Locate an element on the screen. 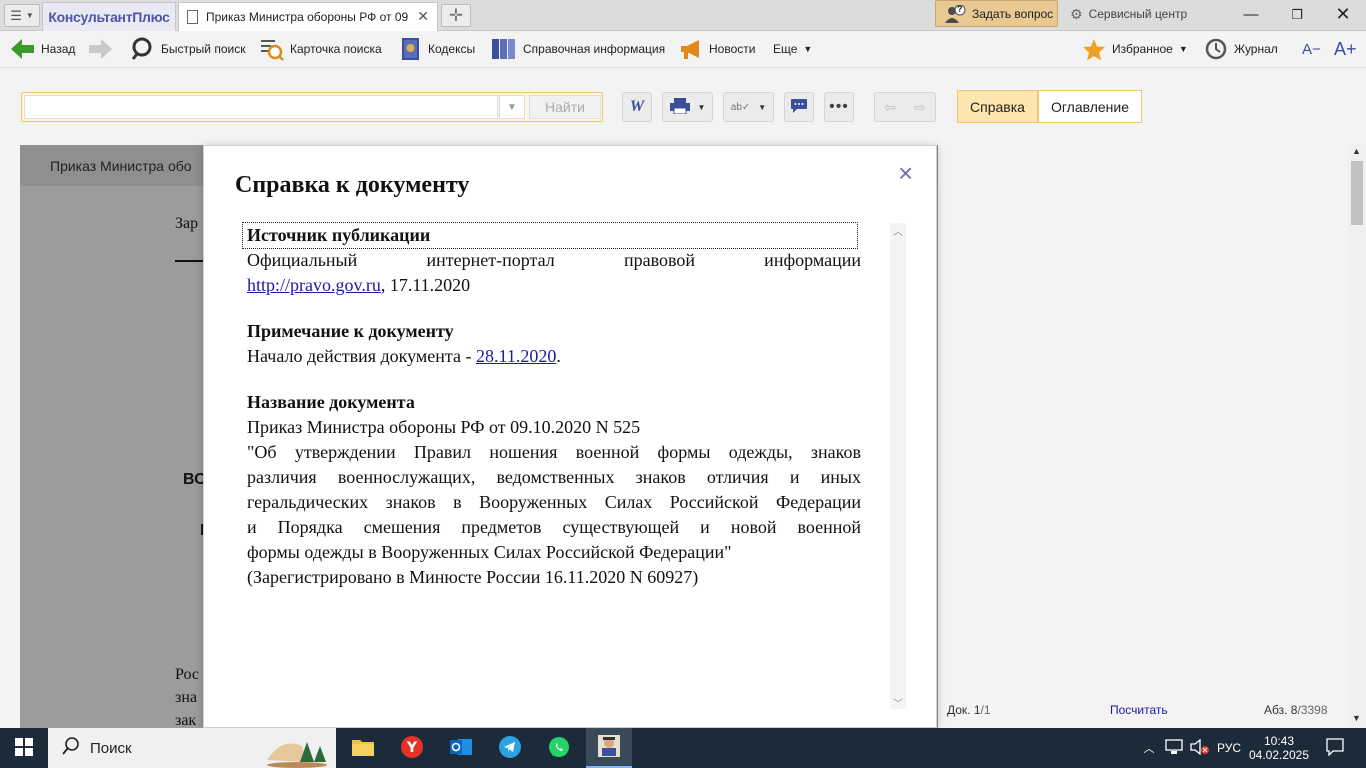  quick-search-label: Быстрый поиск is located at coordinates (203, 49).